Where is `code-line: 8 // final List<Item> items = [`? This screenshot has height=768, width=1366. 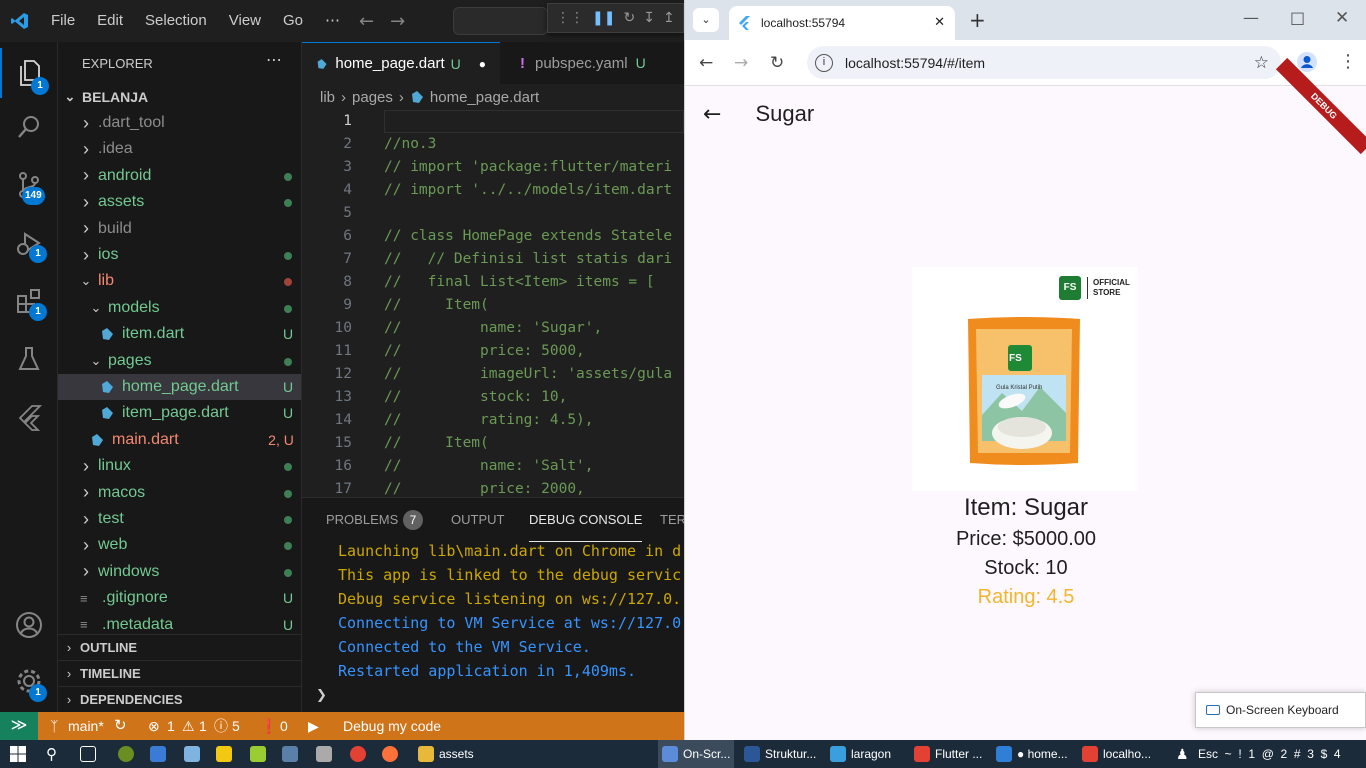 code-line: 8 // final List<Item> items = [ is located at coordinates (493, 282).